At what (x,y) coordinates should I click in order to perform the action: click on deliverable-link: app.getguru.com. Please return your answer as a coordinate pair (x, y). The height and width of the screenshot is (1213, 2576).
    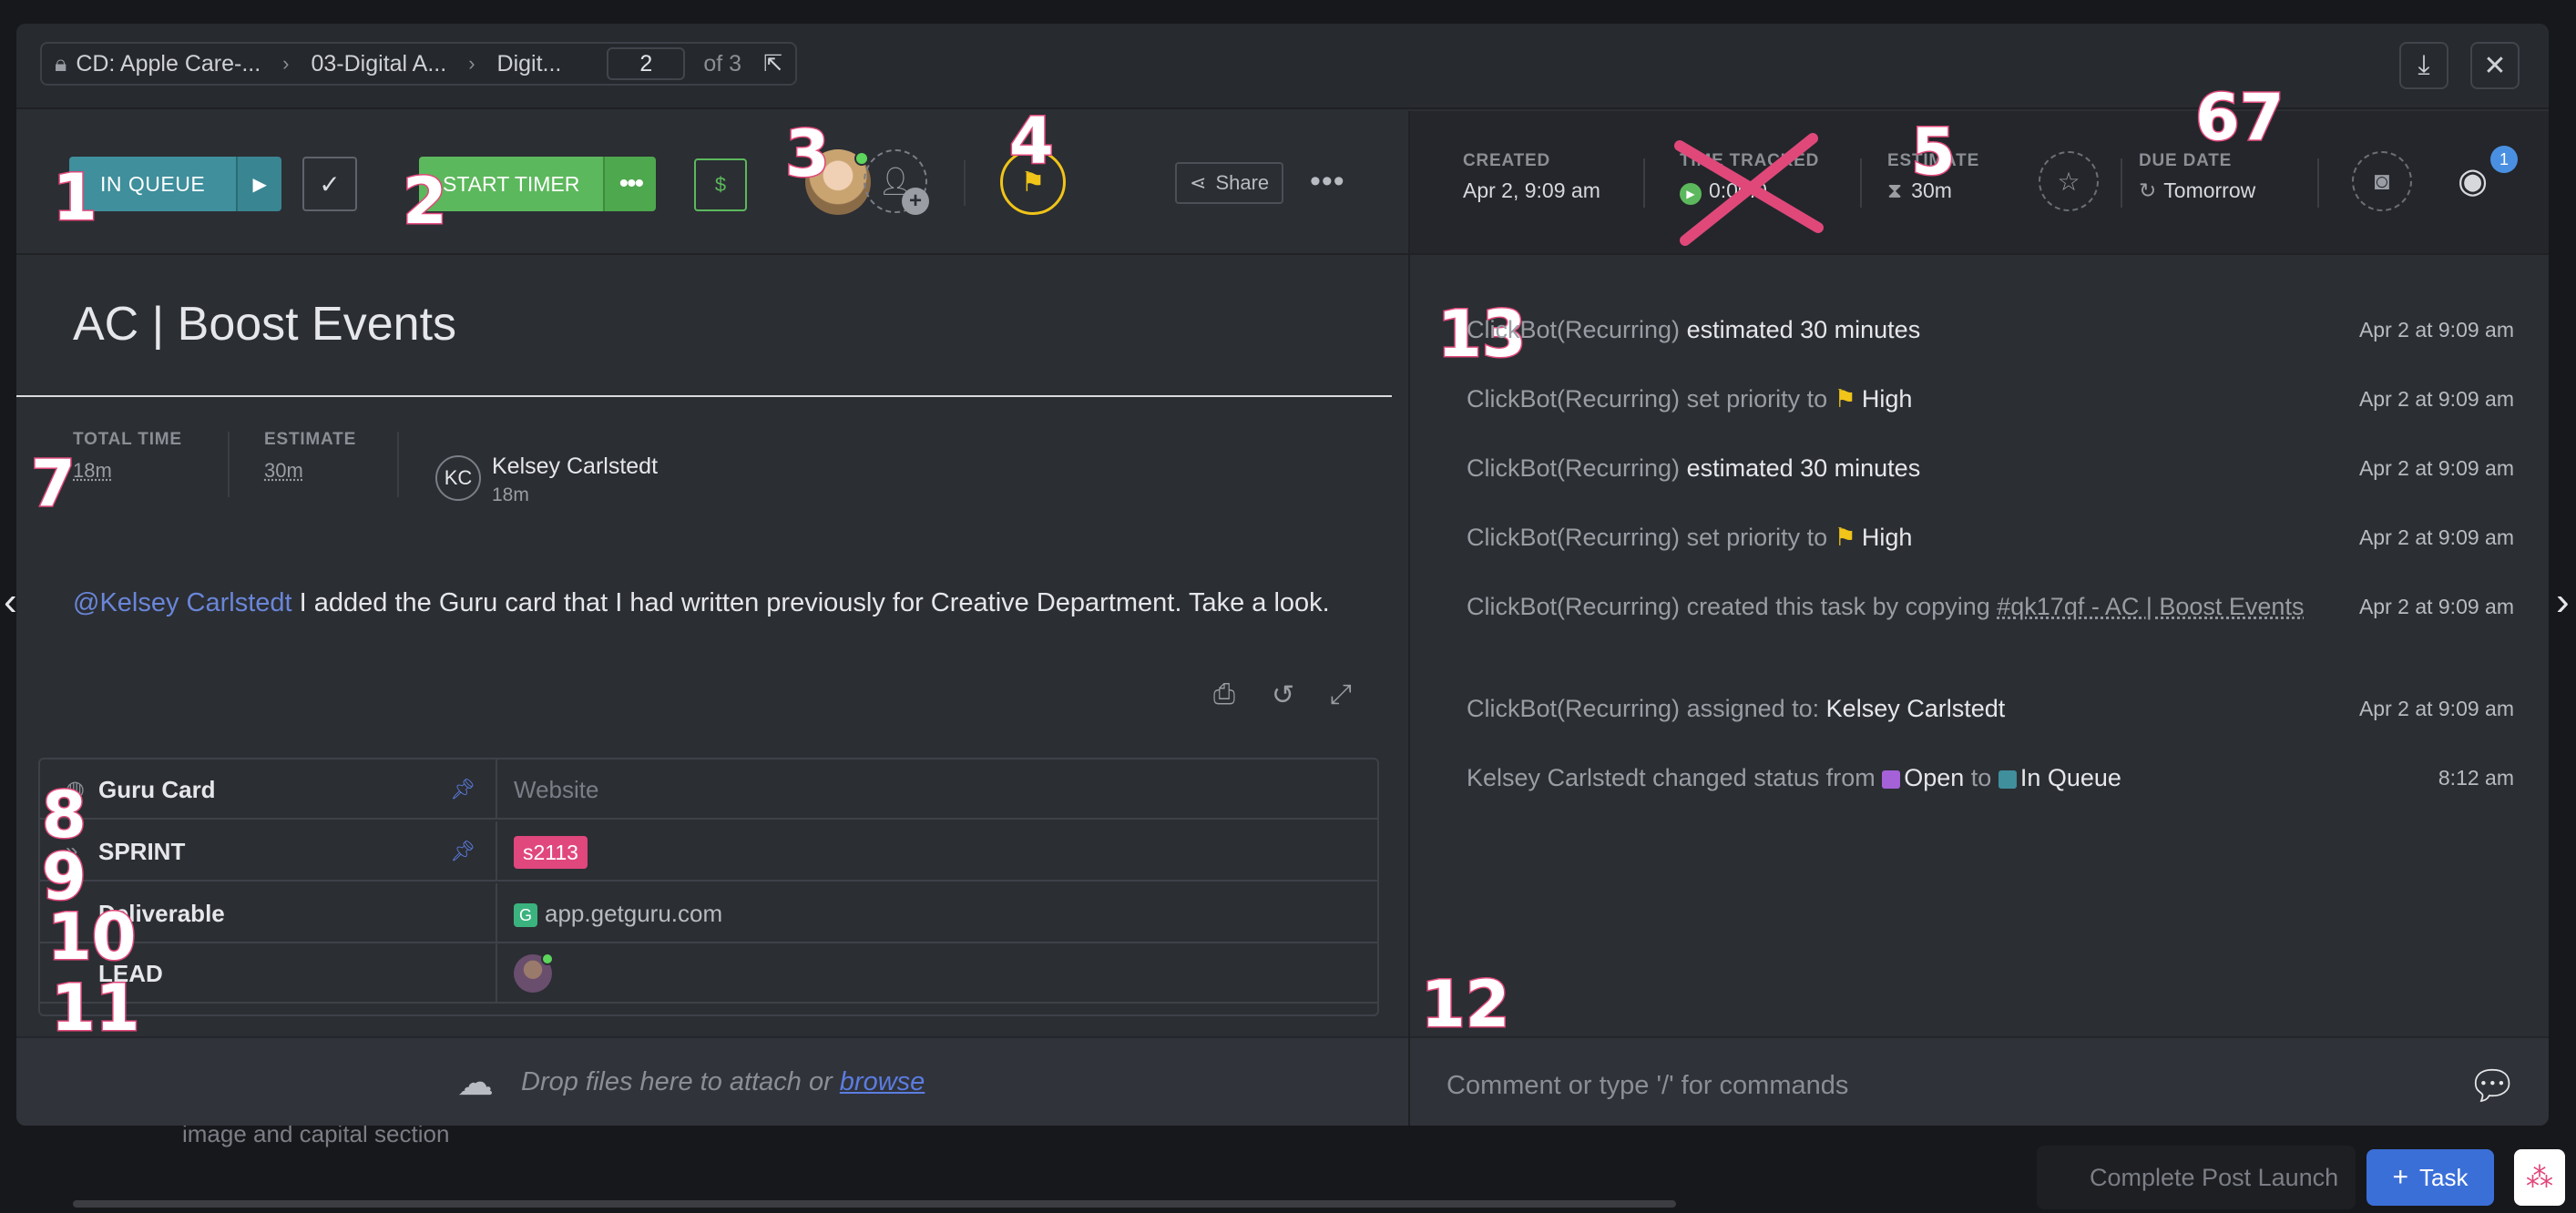
    Looking at the image, I should click on (633, 913).